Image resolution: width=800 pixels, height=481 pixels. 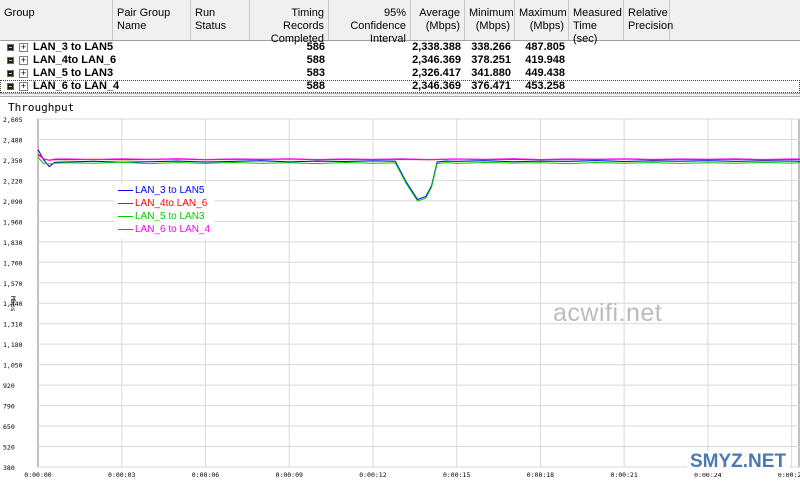 I want to click on y-tick-label: 2,350, so click(x=13, y=161).